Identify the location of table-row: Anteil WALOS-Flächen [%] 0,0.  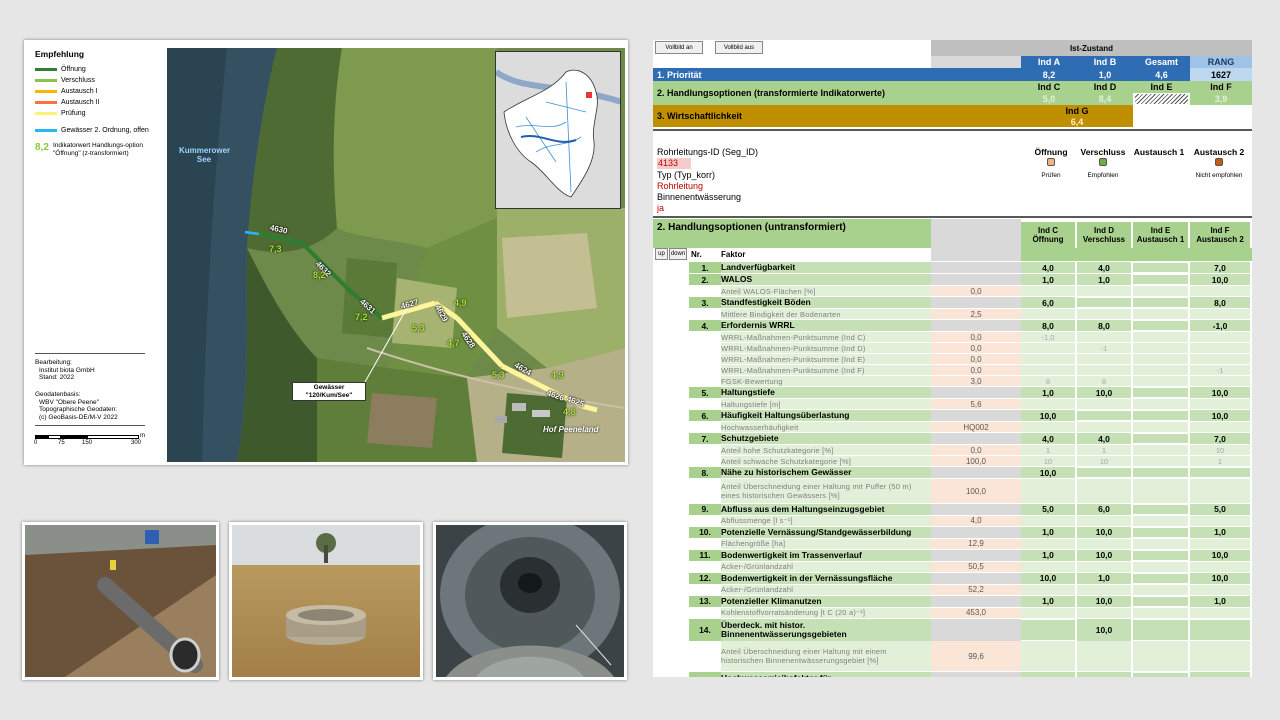
(952, 291).